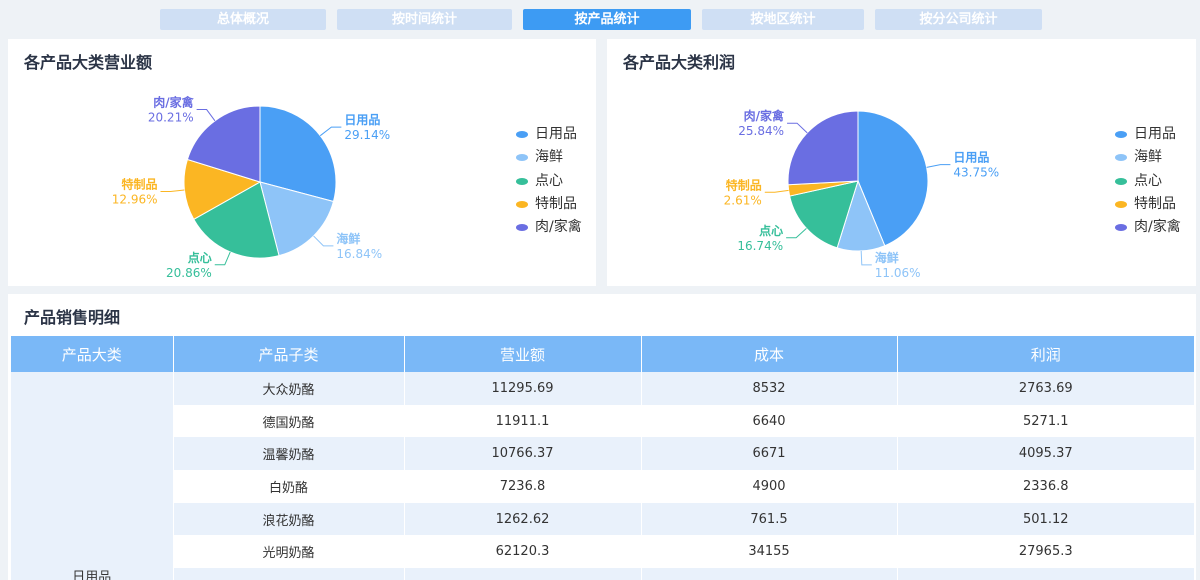 This screenshot has height=580, width=1200. I want to click on cell-subcategory: 白奶酪, so click(288, 486).